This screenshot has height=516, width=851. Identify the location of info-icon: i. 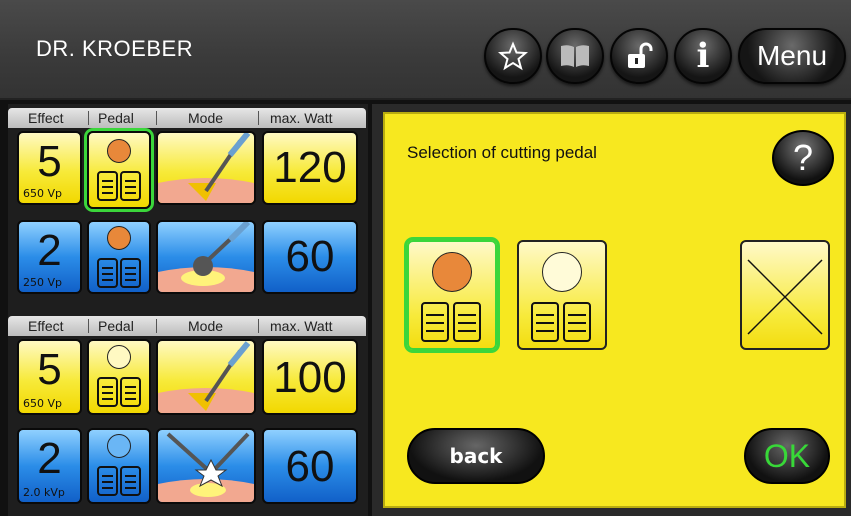
(703, 56).